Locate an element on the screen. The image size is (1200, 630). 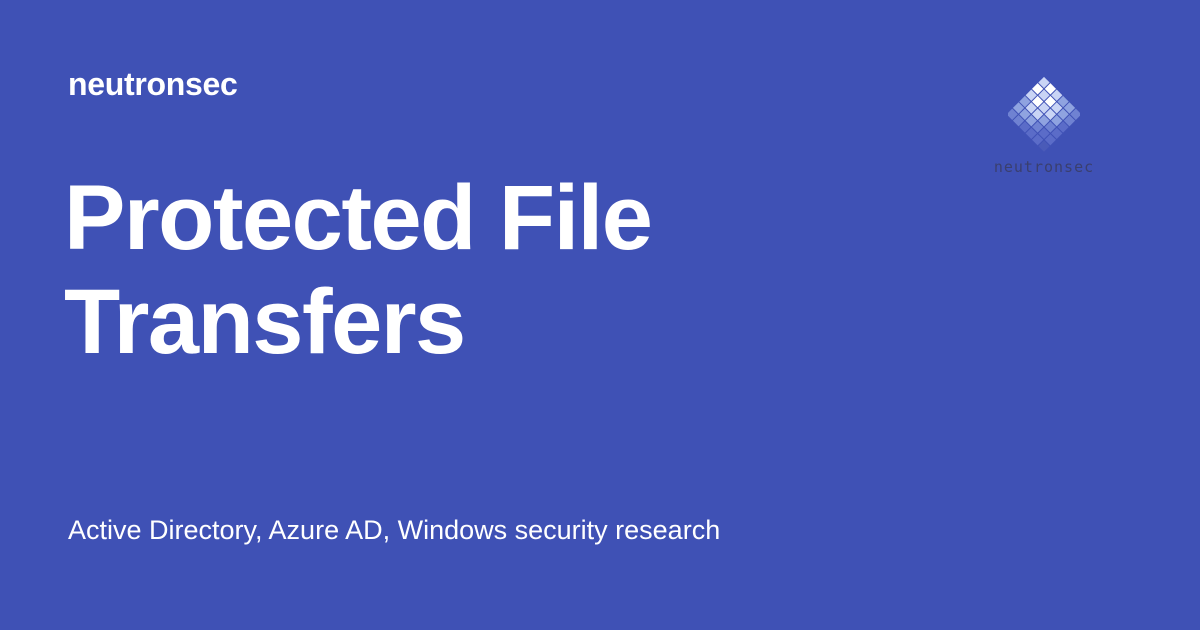
site-name: neutronsec is located at coordinates (153, 84).